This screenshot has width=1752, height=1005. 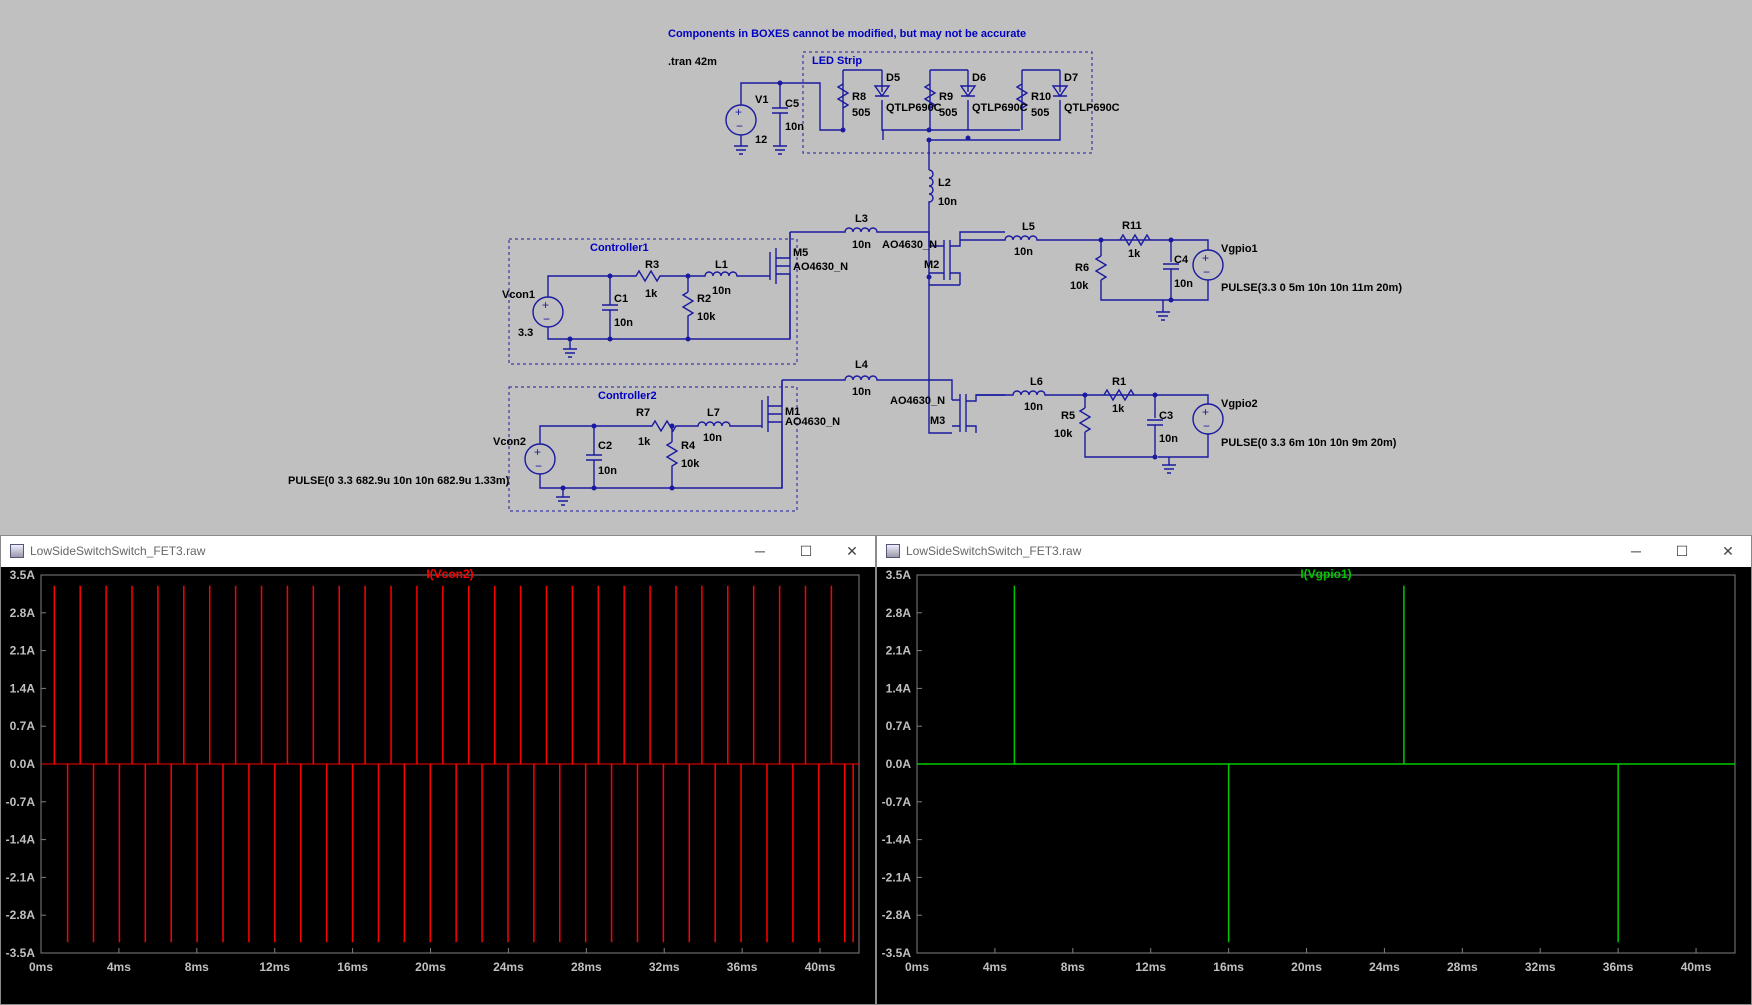 I want to click on m1-mosfet, so click(x=772, y=434).